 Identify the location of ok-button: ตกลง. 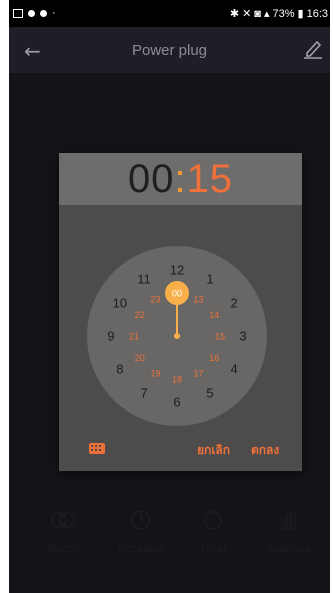
(265, 450).